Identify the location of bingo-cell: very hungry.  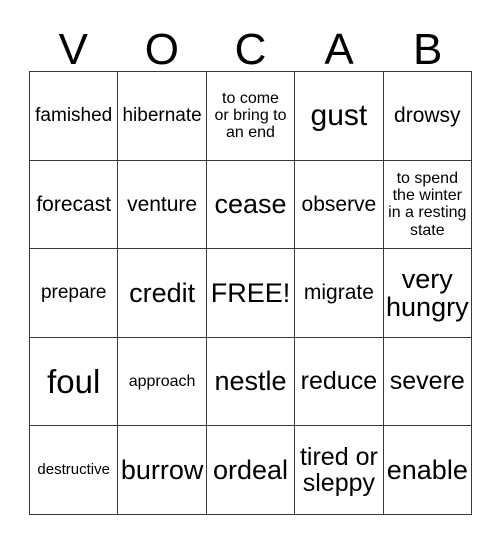
(427, 293).